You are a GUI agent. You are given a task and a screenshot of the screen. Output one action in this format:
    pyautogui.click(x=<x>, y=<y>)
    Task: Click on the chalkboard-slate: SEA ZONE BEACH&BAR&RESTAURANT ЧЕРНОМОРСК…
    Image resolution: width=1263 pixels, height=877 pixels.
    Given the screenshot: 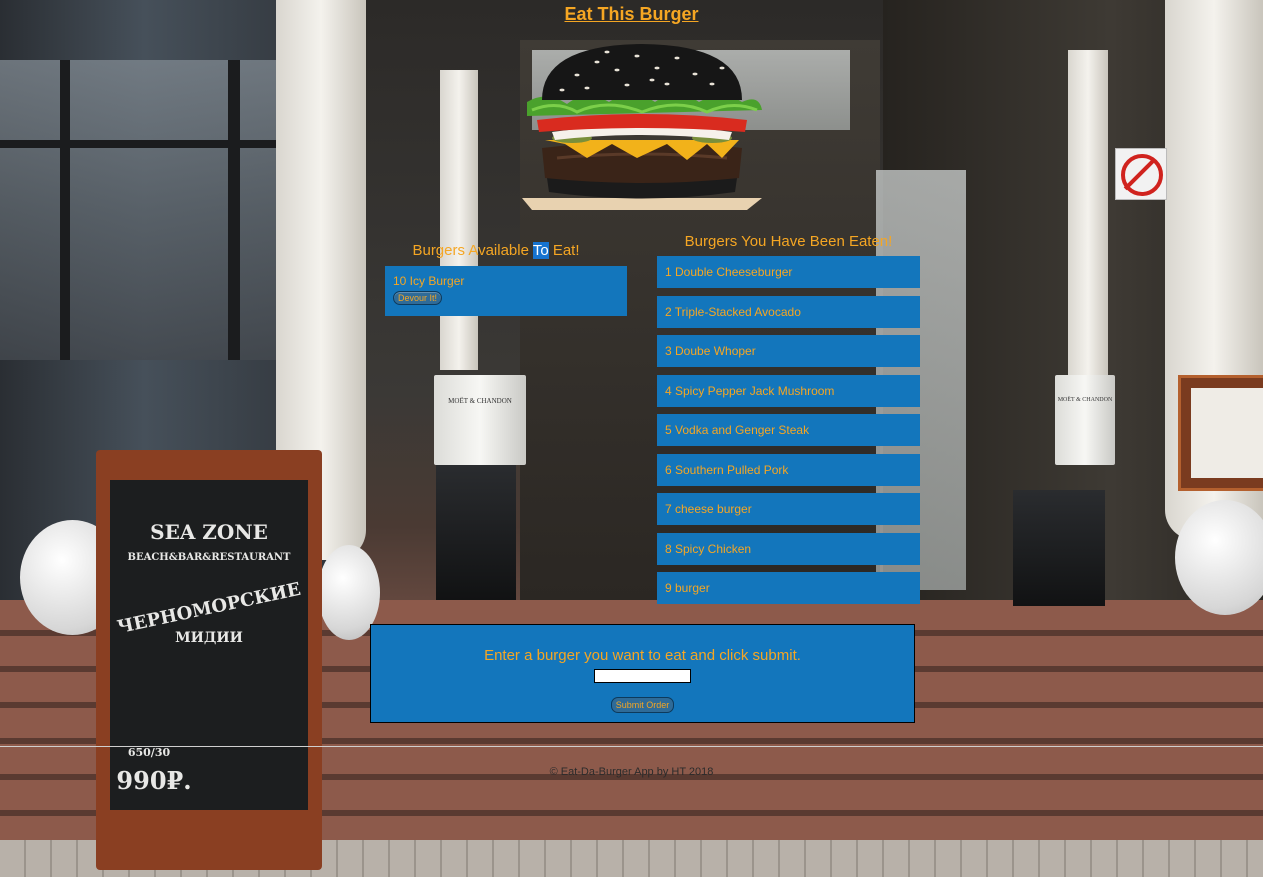 What is the action you would take?
    pyautogui.click(x=209, y=645)
    